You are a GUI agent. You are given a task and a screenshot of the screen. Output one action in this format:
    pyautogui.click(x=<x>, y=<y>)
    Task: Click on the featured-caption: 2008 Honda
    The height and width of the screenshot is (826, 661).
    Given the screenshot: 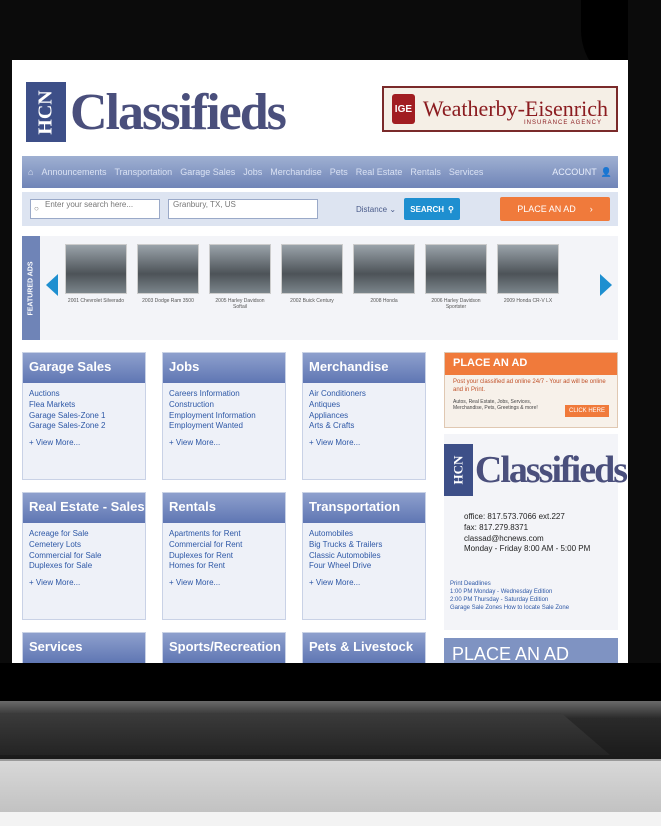 What is the action you would take?
    pyautogui.click(x=384, y=301)
    